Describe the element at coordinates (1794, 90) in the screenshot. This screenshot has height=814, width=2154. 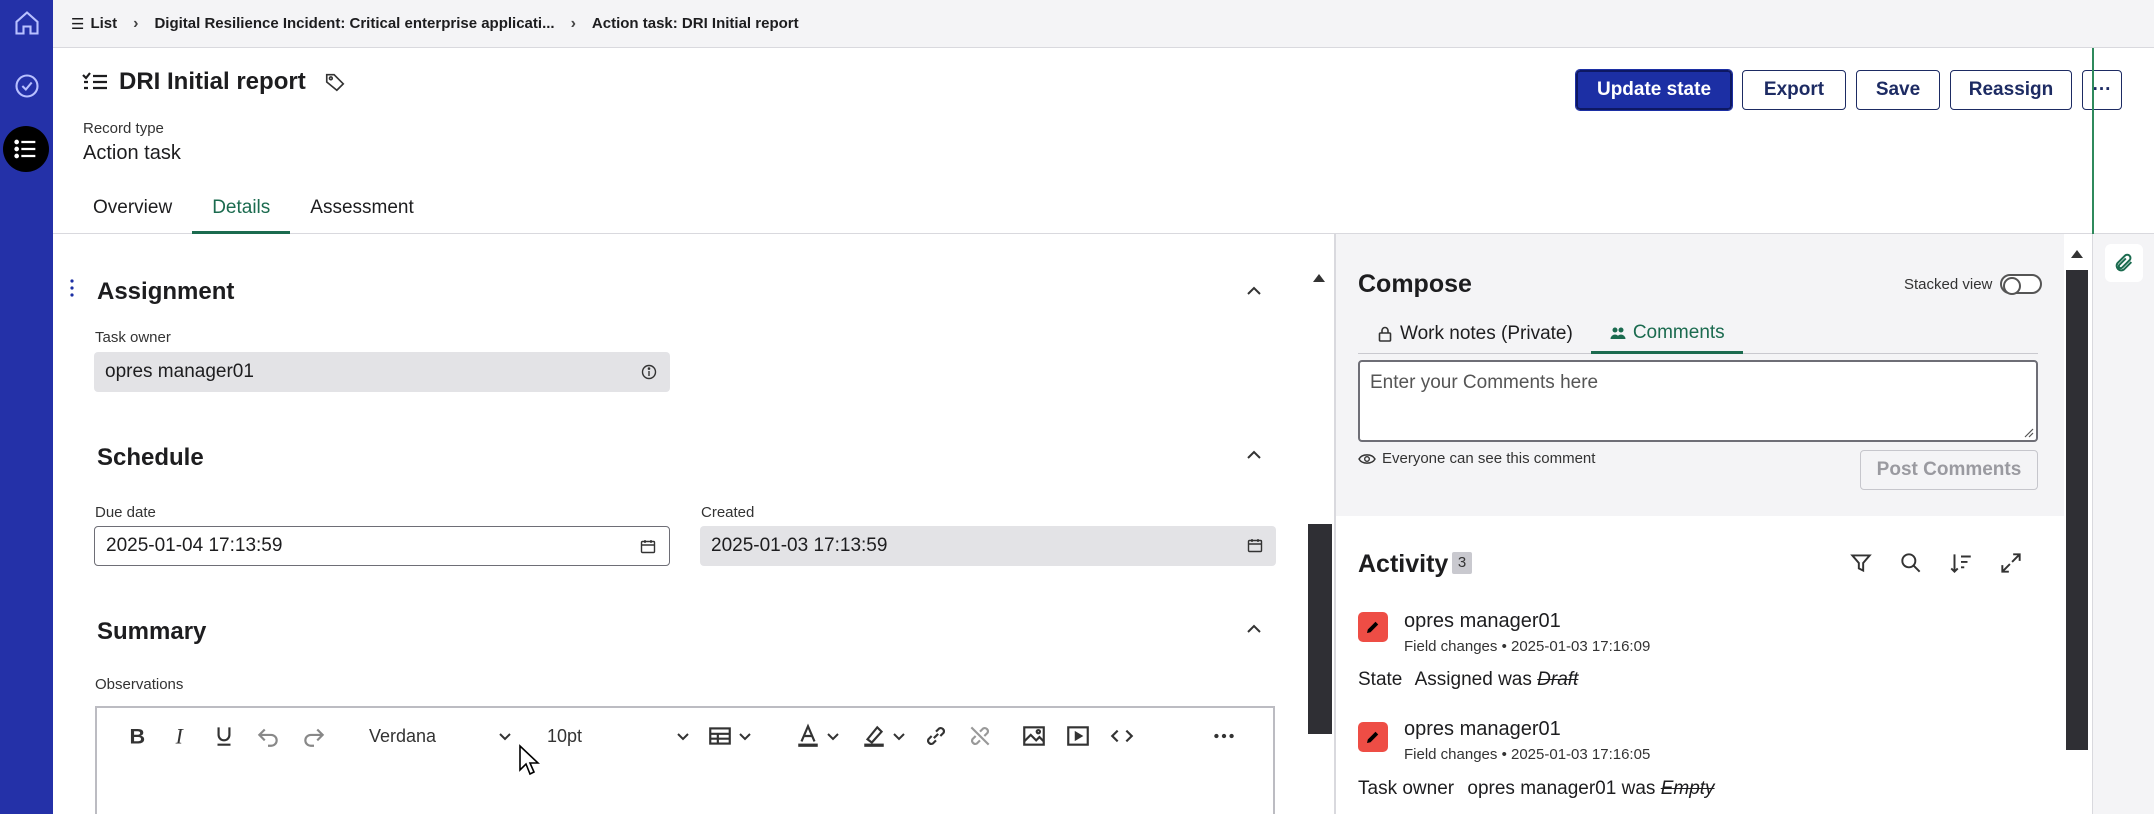
I see `export-button: Export` at that location.